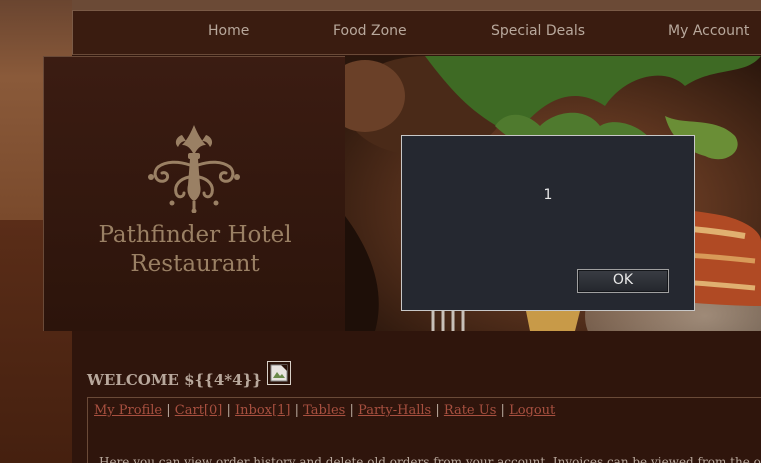  Describe the element at coordinates (532, 410) in the screenshot. I see `logout-link: Logout` at that location.